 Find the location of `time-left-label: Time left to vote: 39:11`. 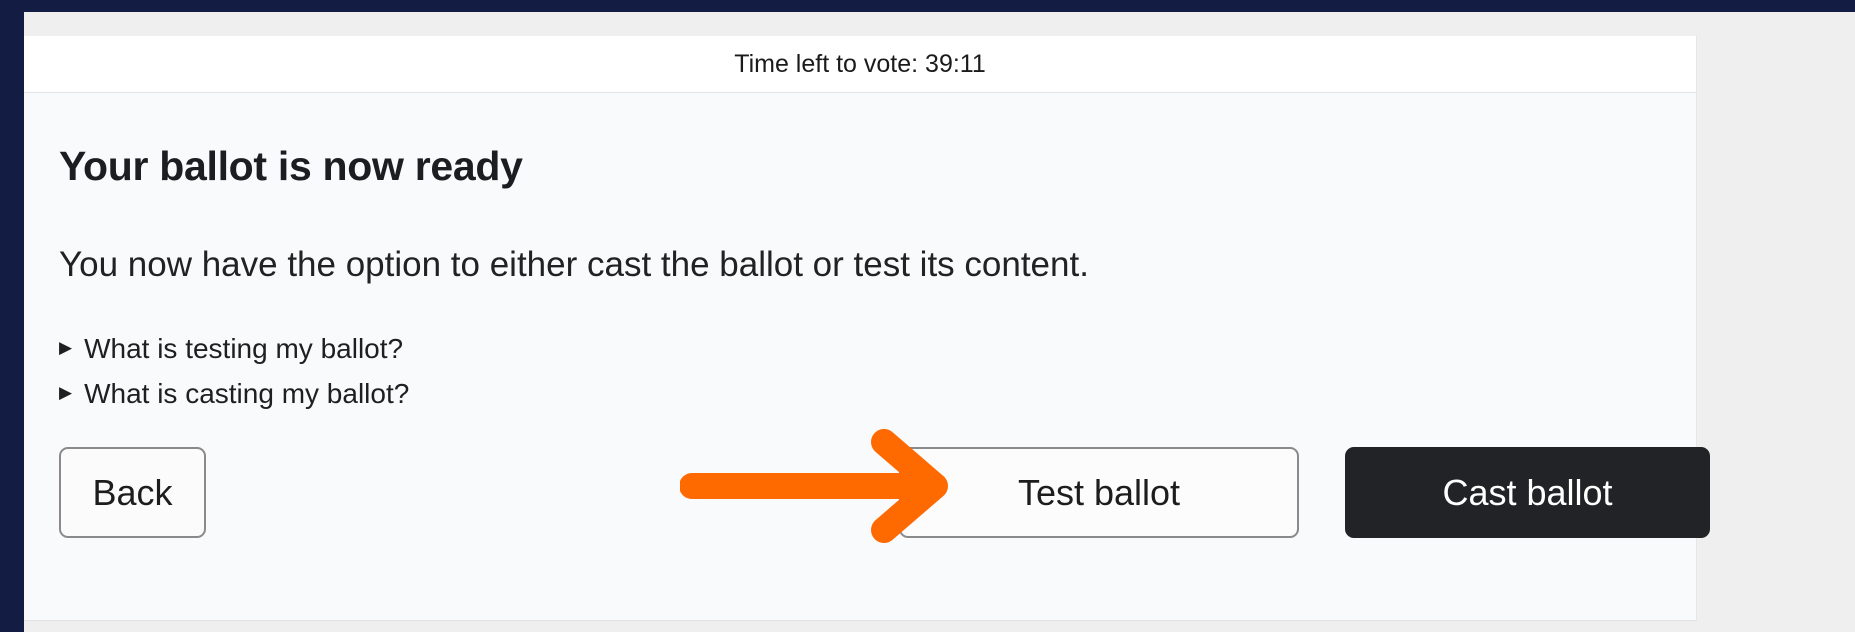

time-left-label: Time left to vote: 39:11 is located at coordinates (860, 63).